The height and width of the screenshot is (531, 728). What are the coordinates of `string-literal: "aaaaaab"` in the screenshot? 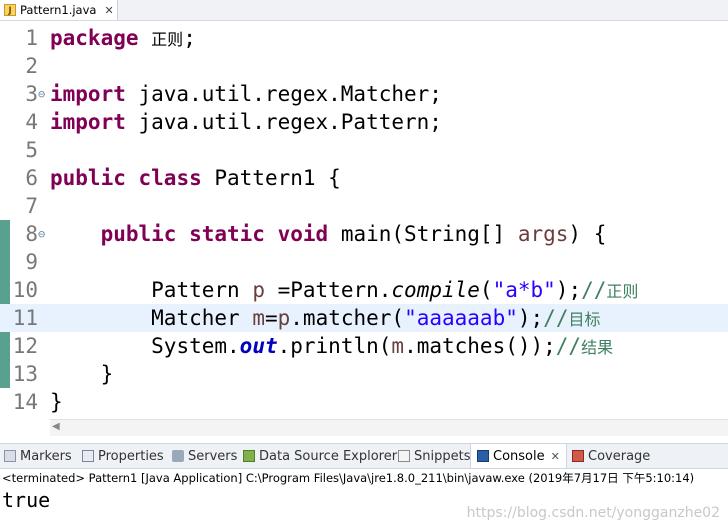 It's located at (461, 318).